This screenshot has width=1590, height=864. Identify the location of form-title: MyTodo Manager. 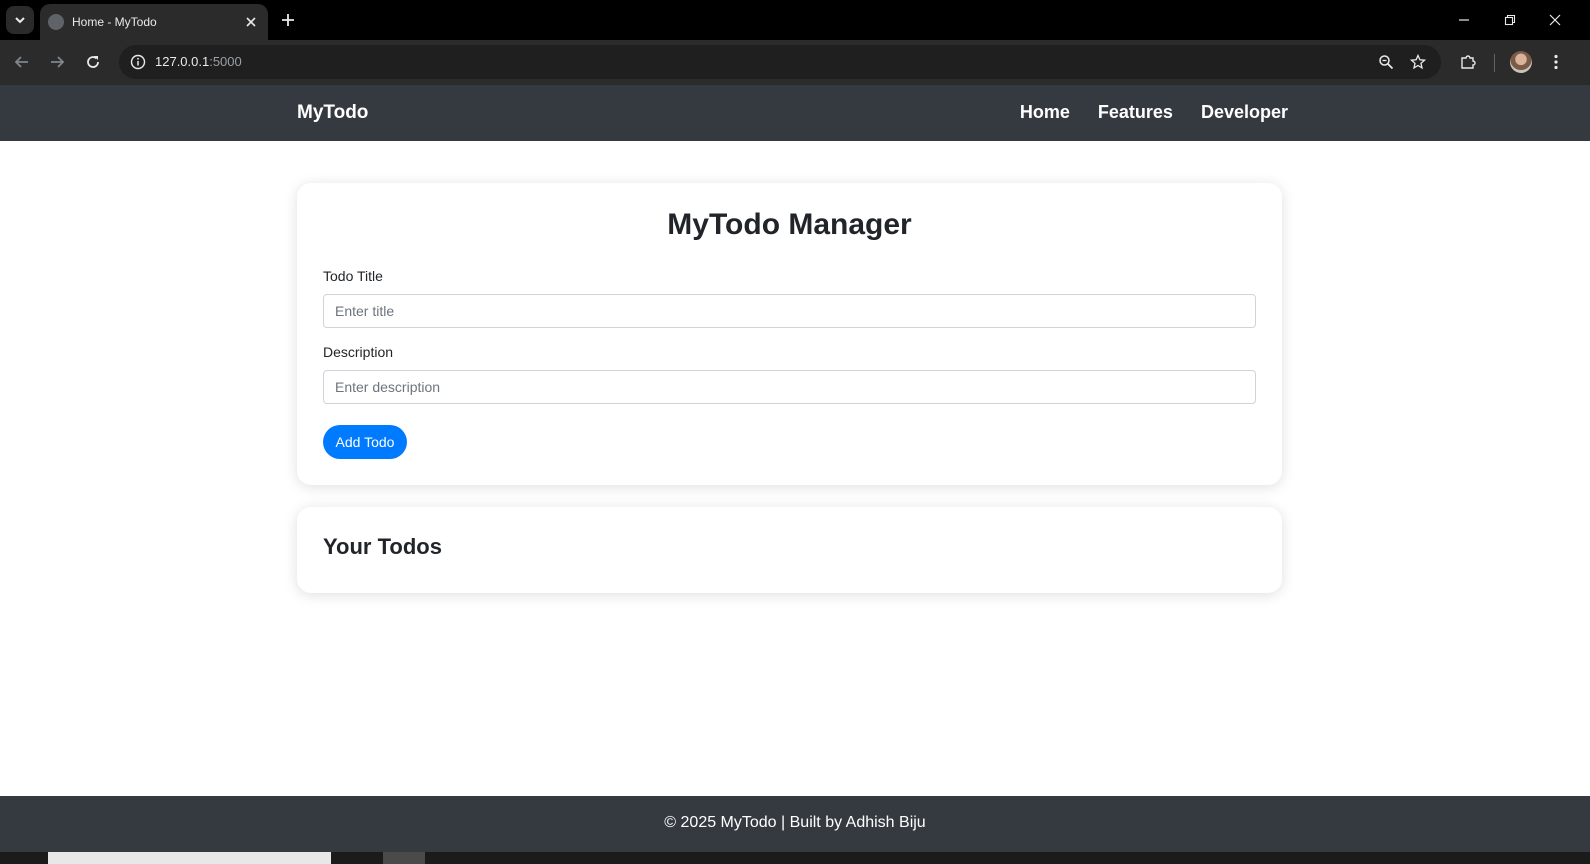
(789, 224).